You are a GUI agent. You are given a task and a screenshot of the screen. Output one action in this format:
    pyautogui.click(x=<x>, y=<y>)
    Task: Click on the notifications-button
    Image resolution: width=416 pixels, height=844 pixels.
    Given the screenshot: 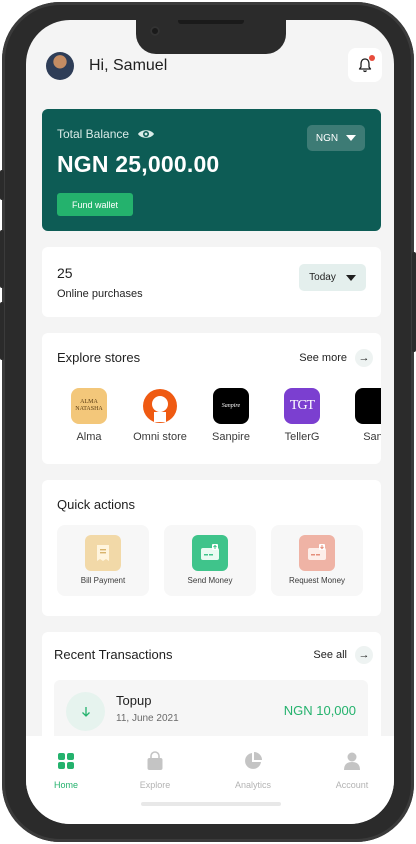 What is the action you would take?
    pyautogui.click(x=365, y=65)
    